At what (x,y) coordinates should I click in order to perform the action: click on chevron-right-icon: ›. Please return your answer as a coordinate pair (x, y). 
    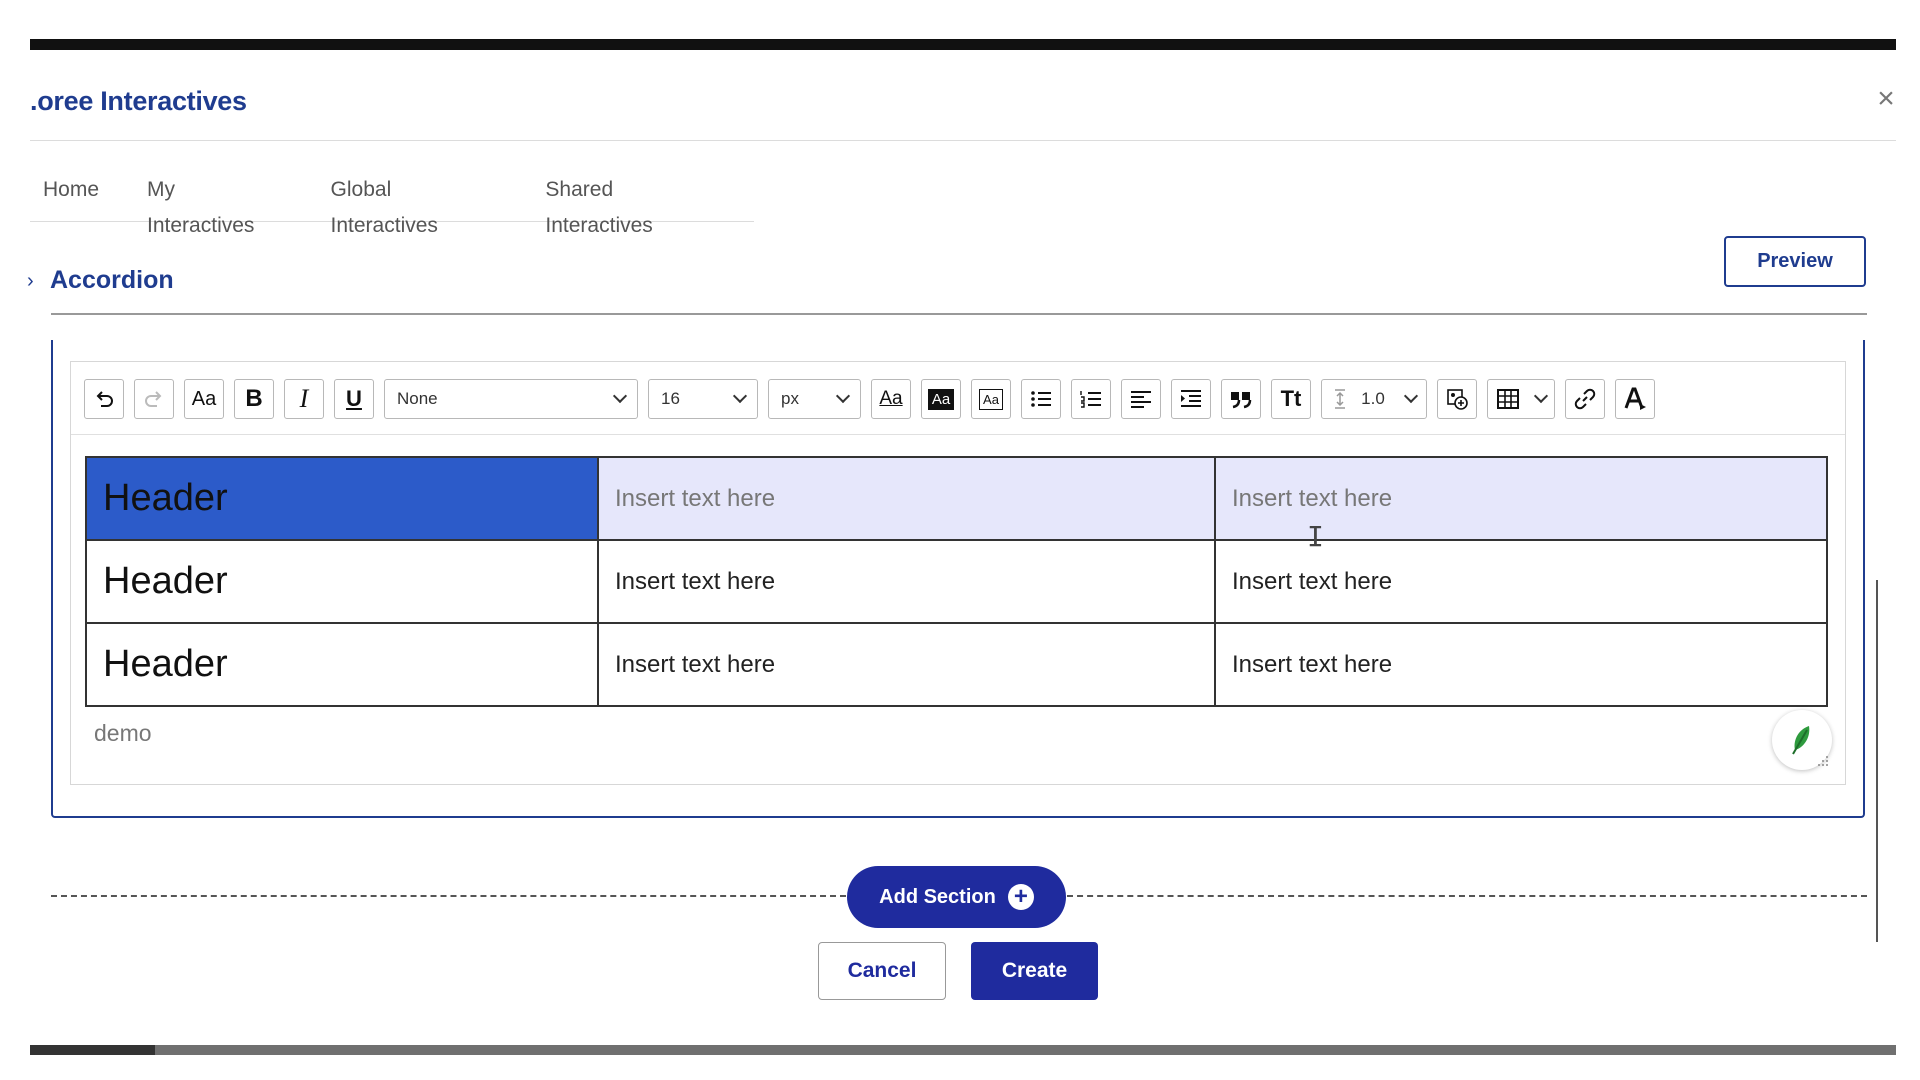
    Looking at the image, I should click on (30, 281).